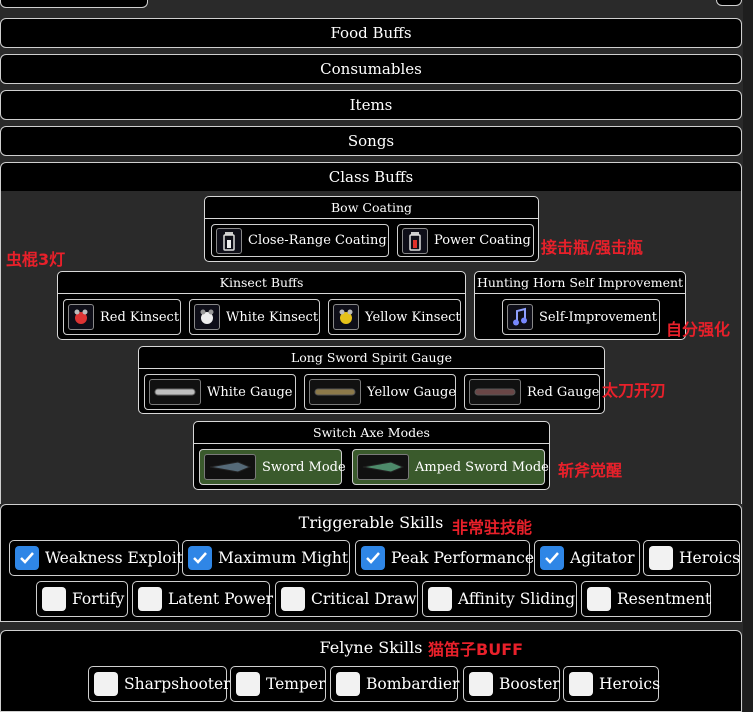  I want to click on skill-toggle: Sharpshooter, so click(159, 684).